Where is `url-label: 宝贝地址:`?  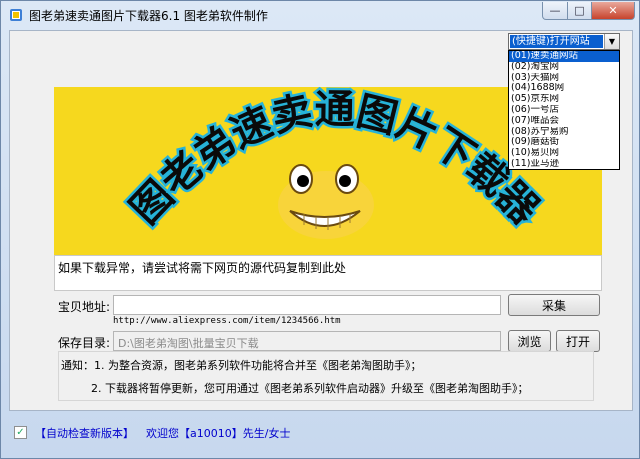 url-label: 宝贝地址: is located at coordinates (84, 307).